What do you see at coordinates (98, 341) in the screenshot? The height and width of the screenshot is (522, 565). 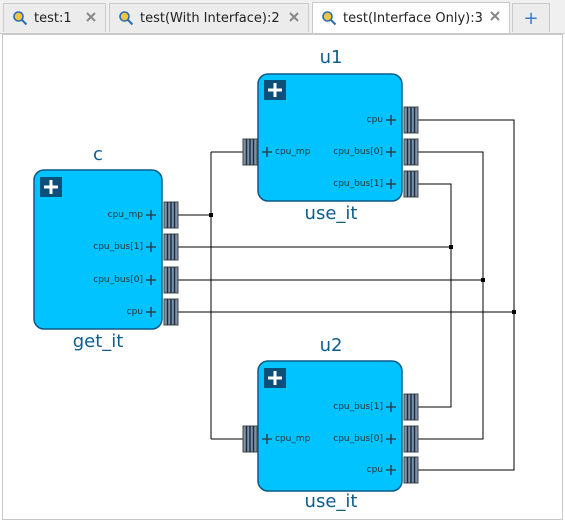 I see `module-name: get_it` at bounding box center [98, 341].